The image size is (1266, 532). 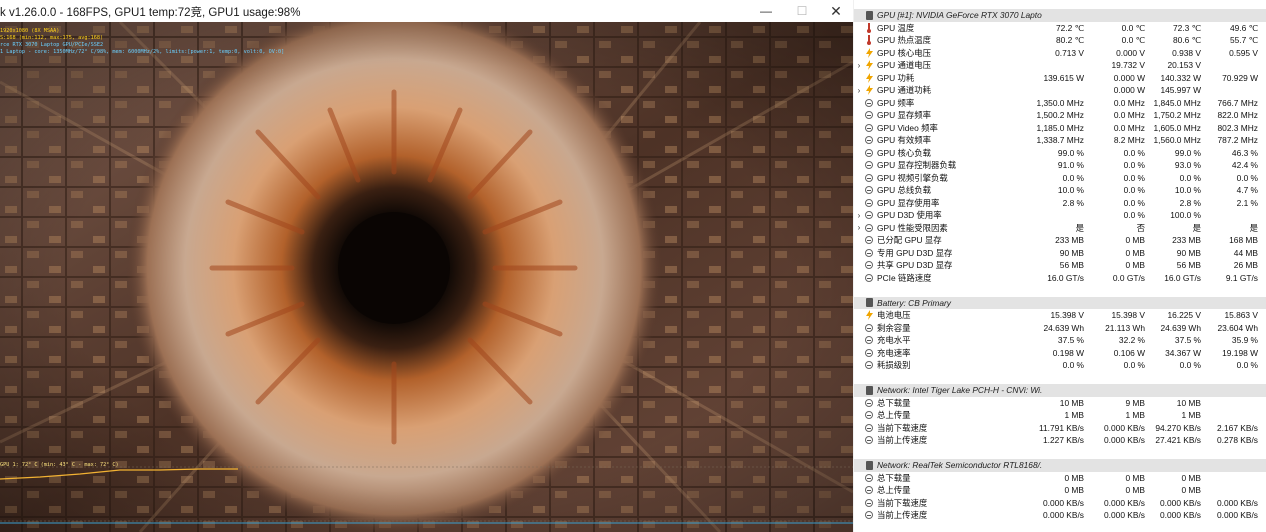 What do you see at coordinates (1060, 65) in the screenshot?
I see `sensor-row: › GPU 通道电压 19.732 V 20.153 V` at bounding box center [1060, 65].